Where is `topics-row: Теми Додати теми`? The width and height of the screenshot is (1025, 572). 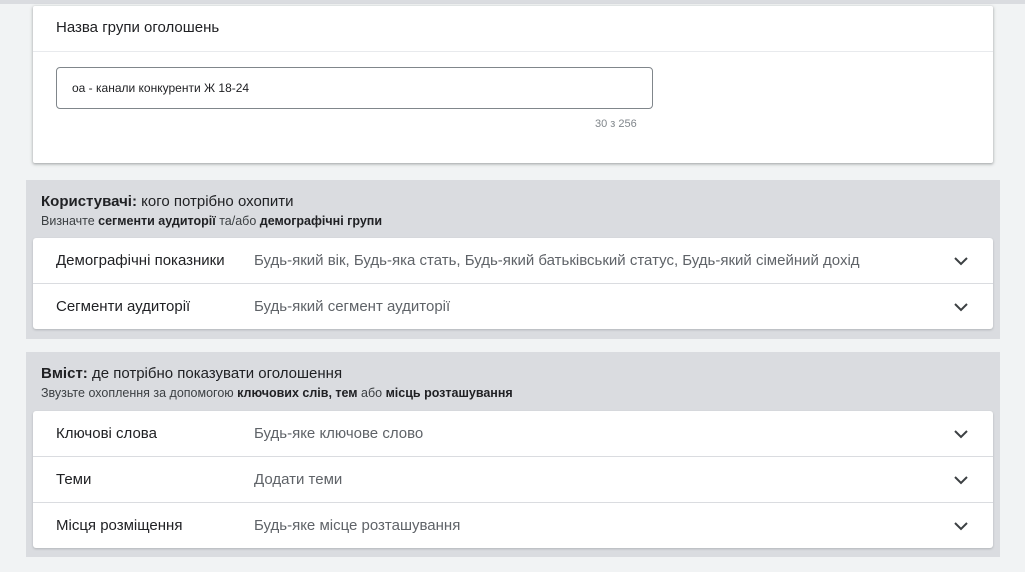 topics-row: Теми Додати теми is located at coordinates (513, 480).